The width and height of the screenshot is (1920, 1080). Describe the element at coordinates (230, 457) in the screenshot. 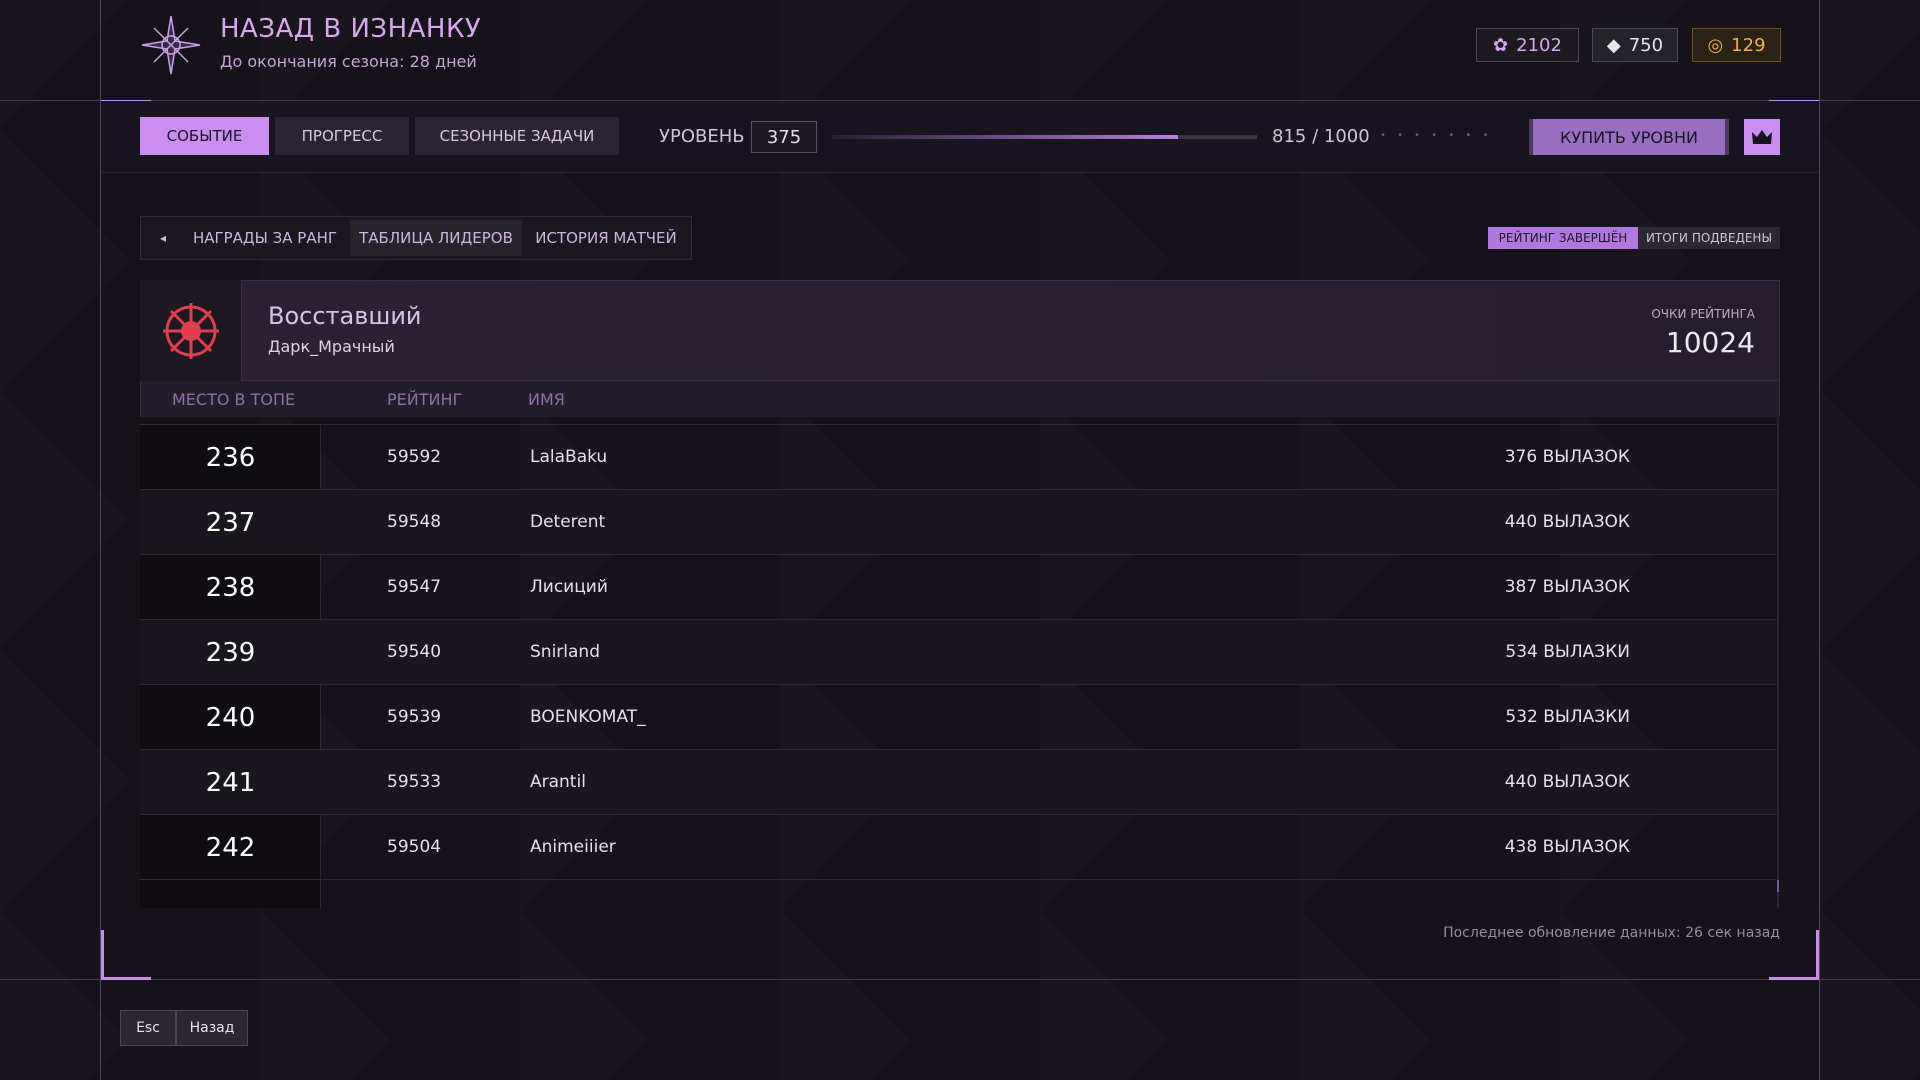

I see `row-rank: 236` at that location.